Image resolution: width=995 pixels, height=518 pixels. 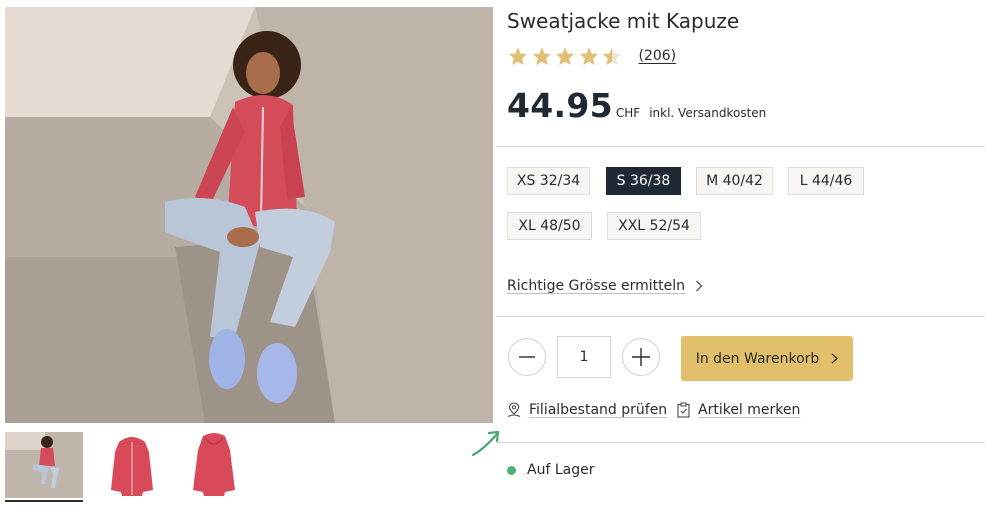 I want to click on store-stock-label: Filialbestand prüfen, so click(x=598, y=410).